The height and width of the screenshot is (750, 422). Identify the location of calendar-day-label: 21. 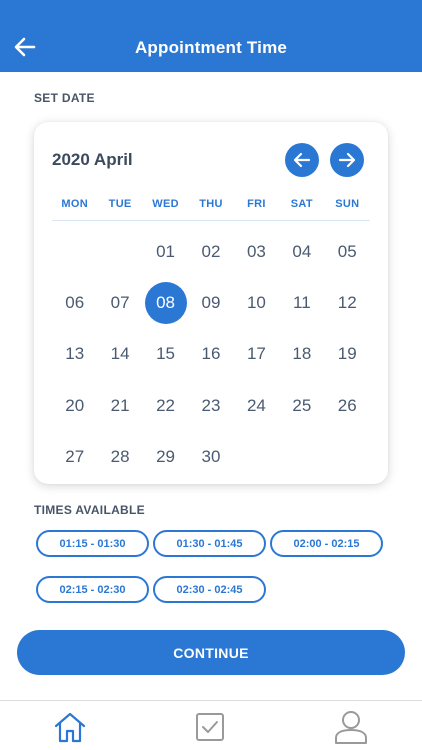
(120, 405).